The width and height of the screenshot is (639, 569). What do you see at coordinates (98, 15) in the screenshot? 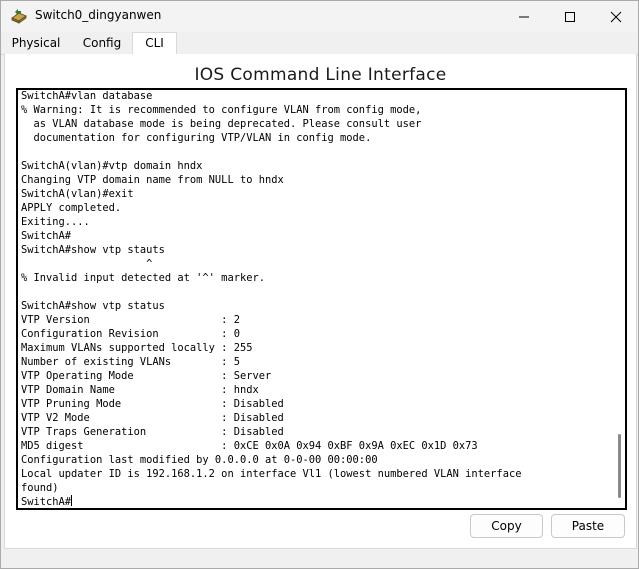
I see `window-title: Switch0_dingyanwen` at bounding box center [98, 15].